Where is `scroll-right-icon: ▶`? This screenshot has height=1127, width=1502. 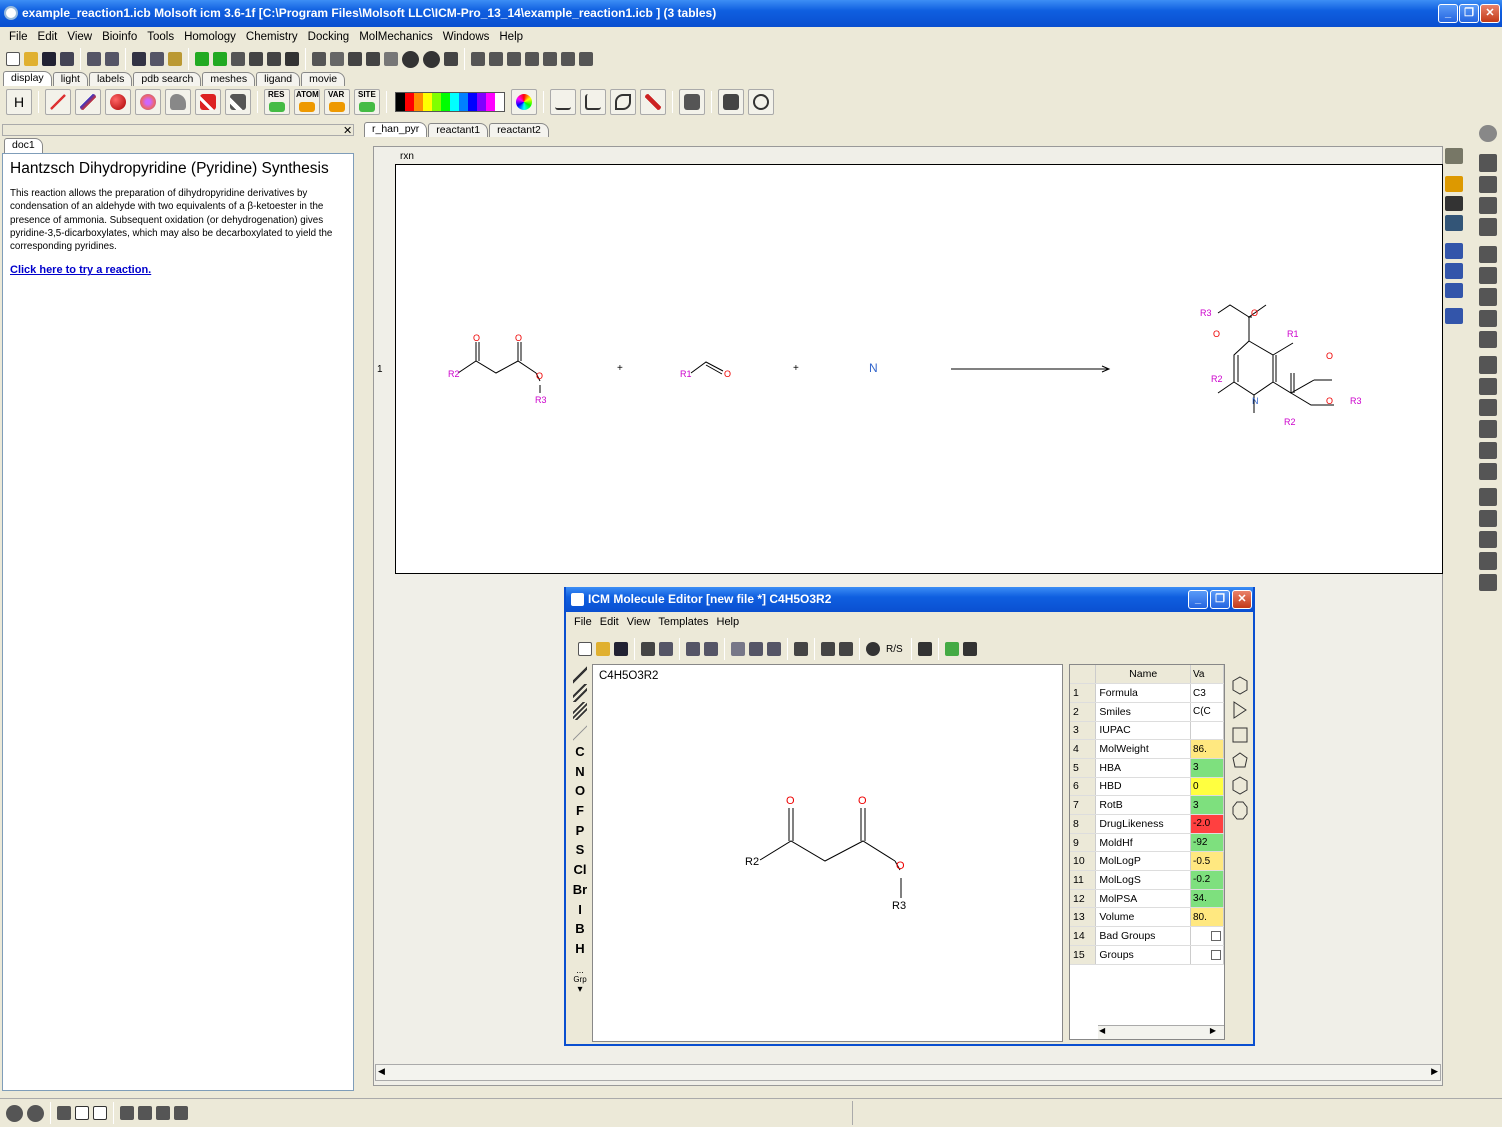 scroll-right-icon: ▶ is located at coordinates (1434, 1071).